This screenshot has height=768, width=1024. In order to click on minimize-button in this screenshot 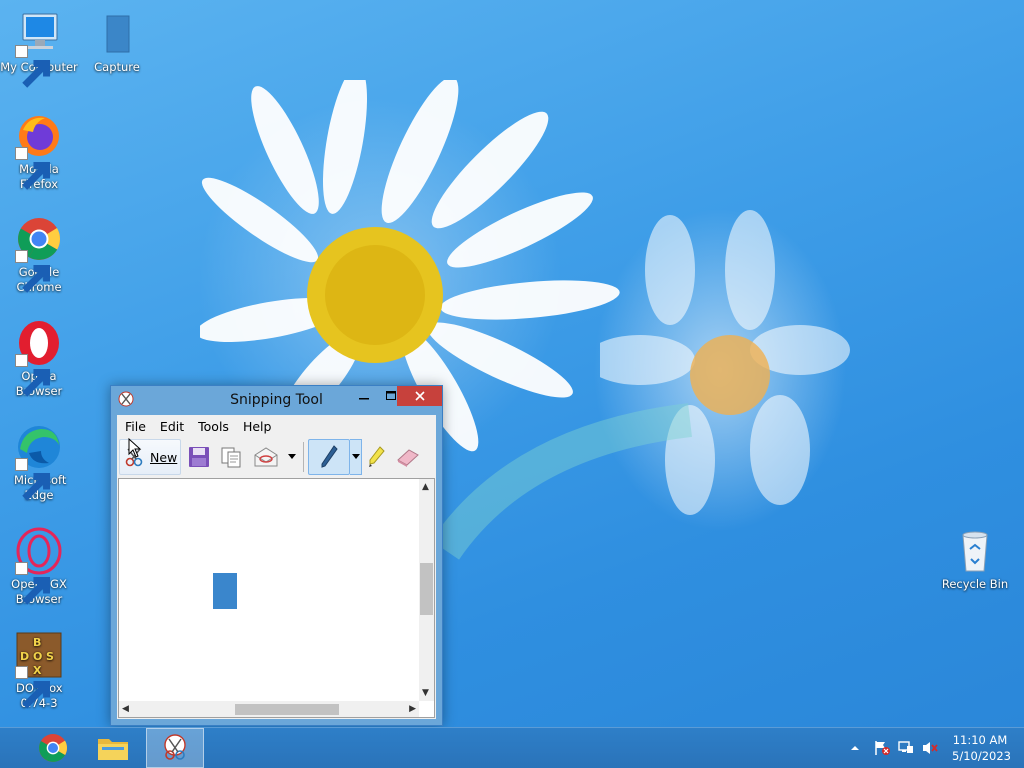, I will do `click(363, 396)`.